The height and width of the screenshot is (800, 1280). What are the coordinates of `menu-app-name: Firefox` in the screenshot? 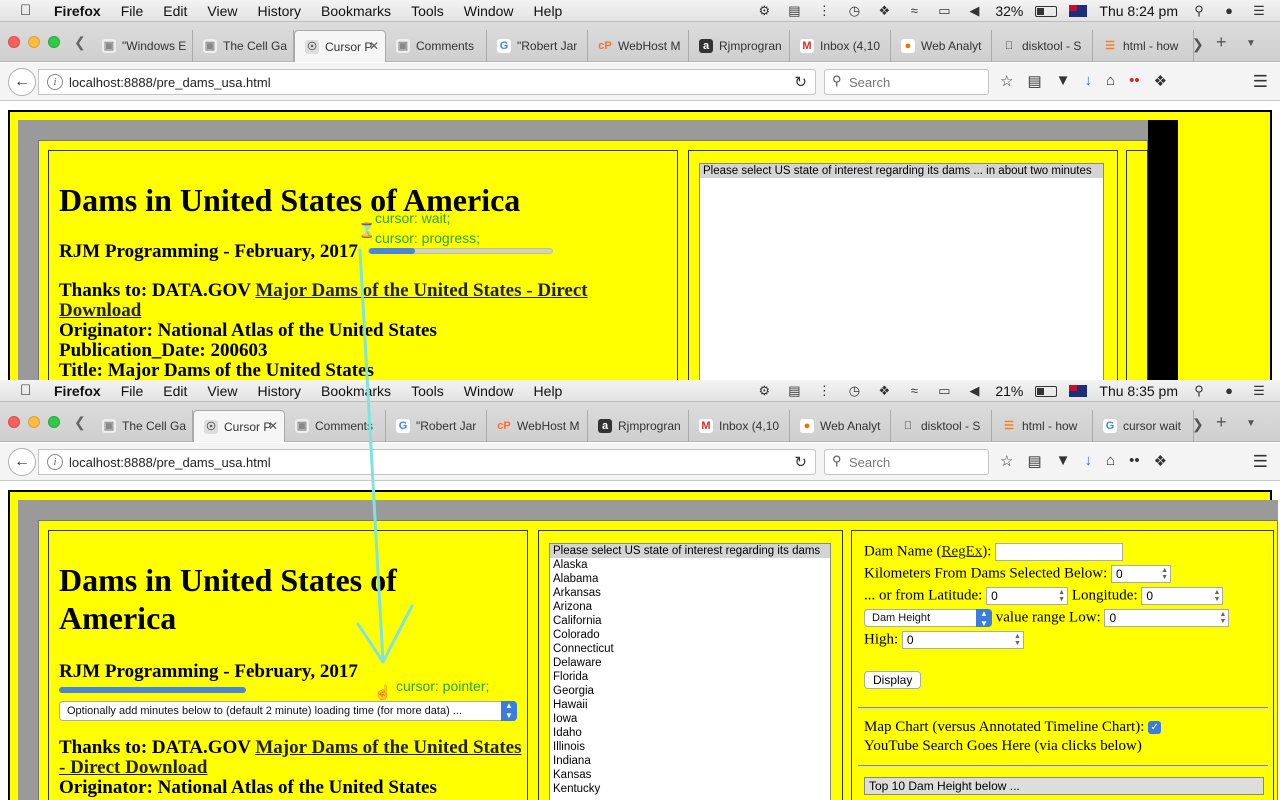 It's located at (77, 391).